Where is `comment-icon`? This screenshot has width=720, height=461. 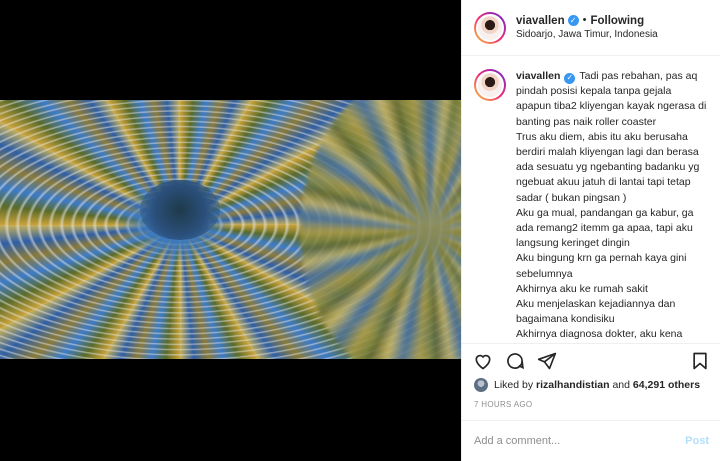
comment-icon is located at coordinates (515, 361).